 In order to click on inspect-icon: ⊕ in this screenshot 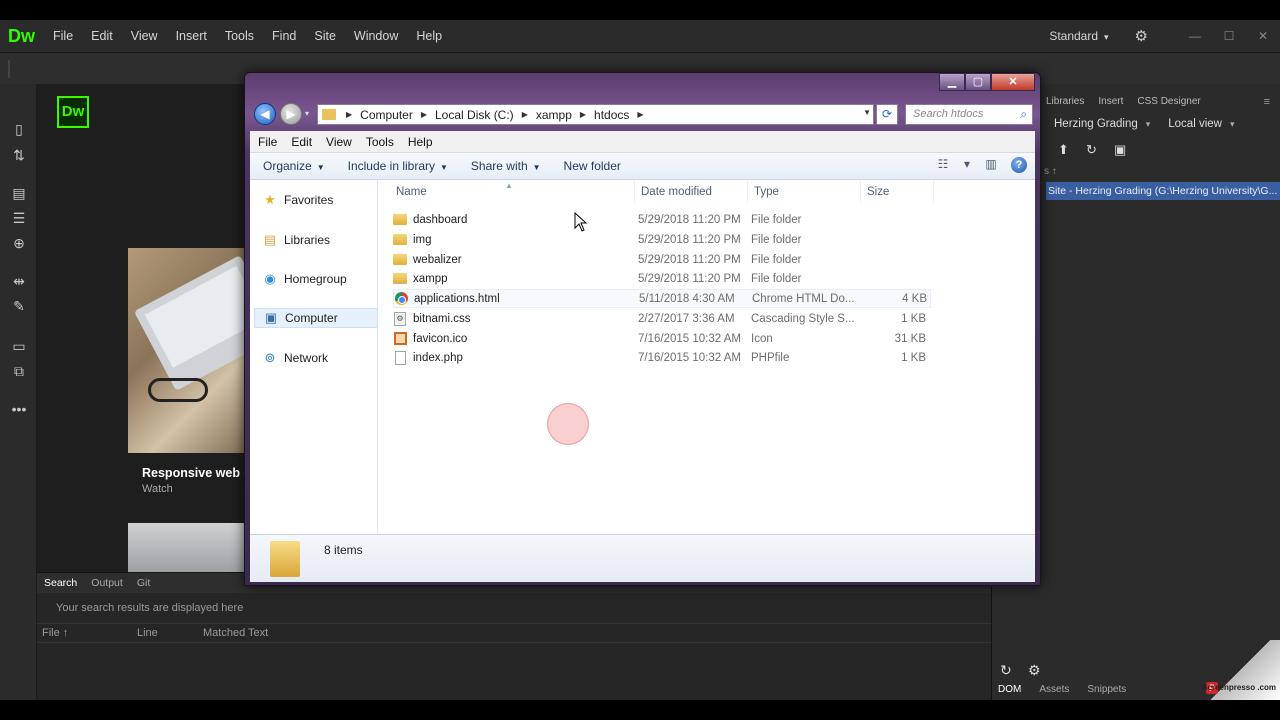, I will do `click(19, 243)`.